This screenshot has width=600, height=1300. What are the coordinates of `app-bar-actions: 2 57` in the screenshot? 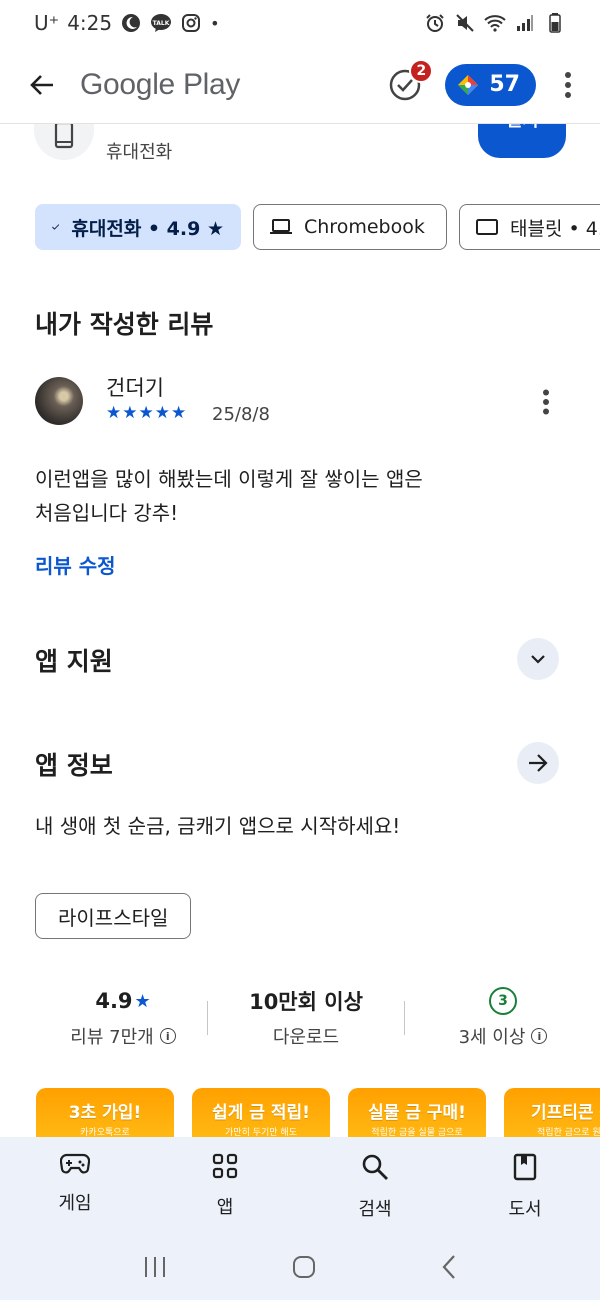 It's located at (482, 82).